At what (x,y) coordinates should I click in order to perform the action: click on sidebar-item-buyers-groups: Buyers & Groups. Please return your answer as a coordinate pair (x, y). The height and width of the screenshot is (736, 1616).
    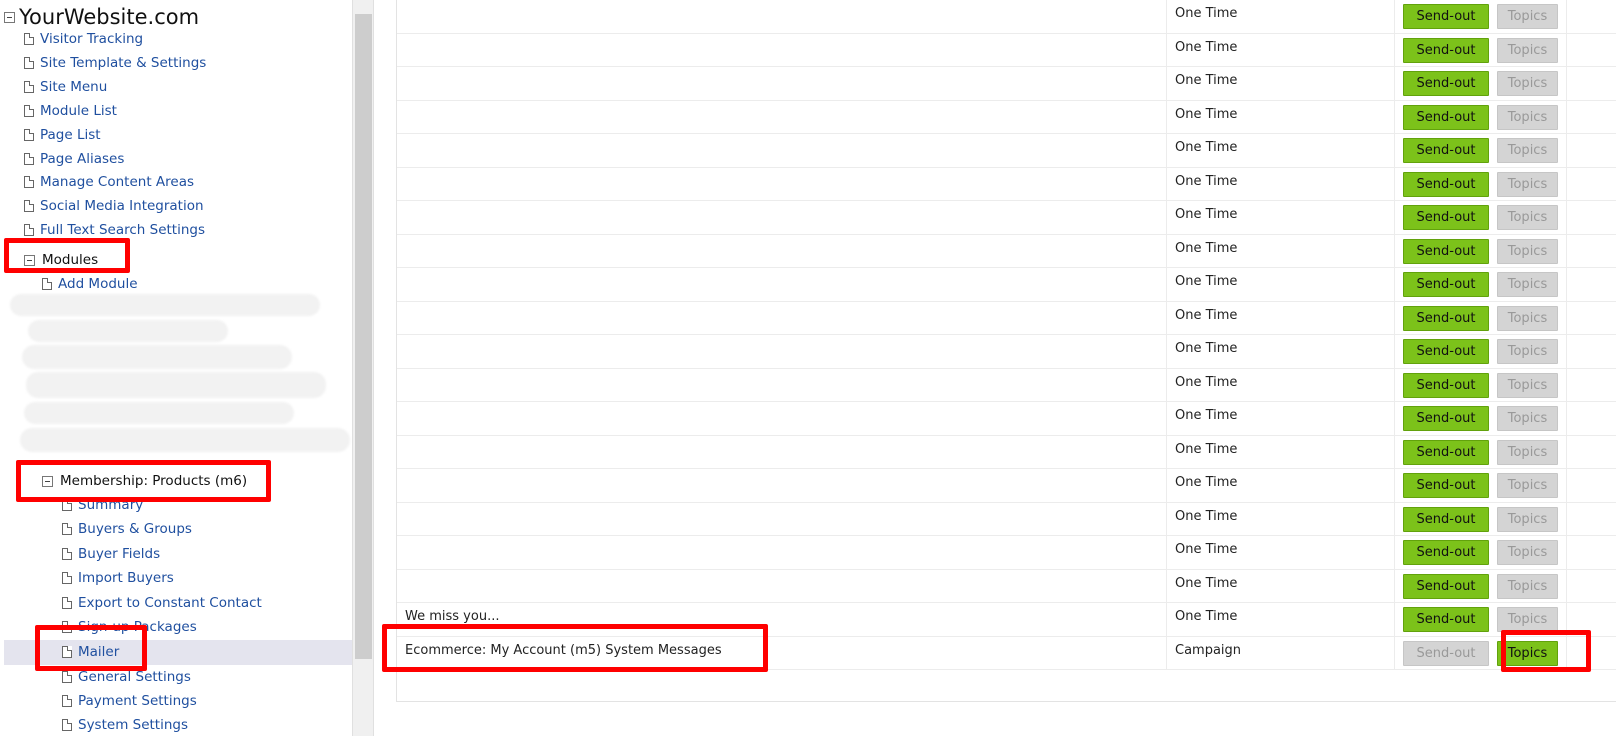
    Looking at the image, I should click on (127, 529).